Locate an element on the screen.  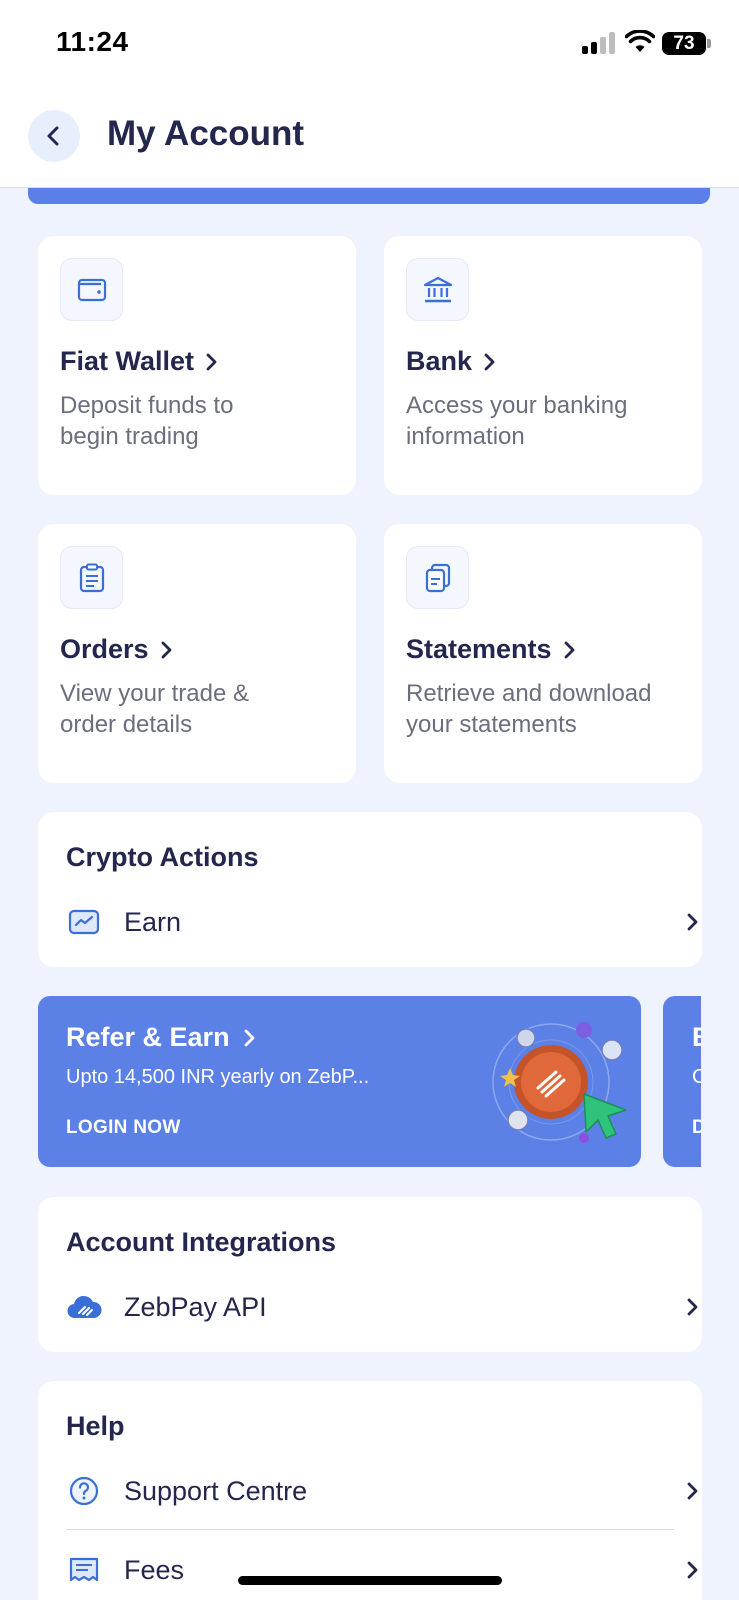
statements-label: Statements is located at coordinates (479, 649).